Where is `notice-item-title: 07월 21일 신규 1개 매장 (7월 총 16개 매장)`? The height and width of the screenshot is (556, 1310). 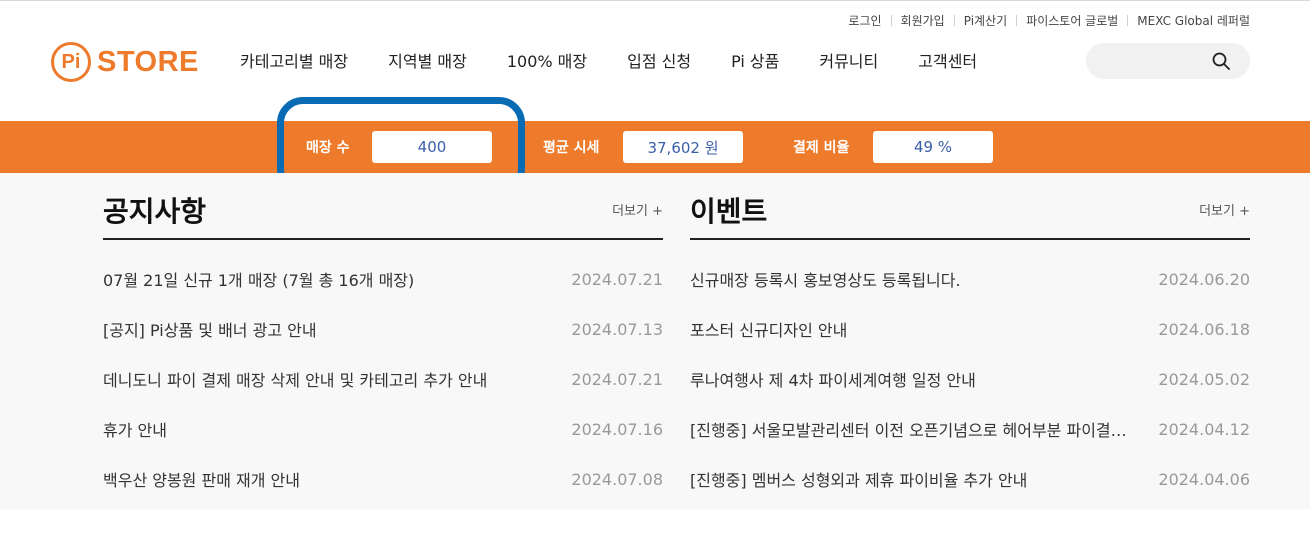
notice-item-title: 07월 21일 신규 1개 매장 (7월 총 16개 매장) is located at coordinates (258, 279).